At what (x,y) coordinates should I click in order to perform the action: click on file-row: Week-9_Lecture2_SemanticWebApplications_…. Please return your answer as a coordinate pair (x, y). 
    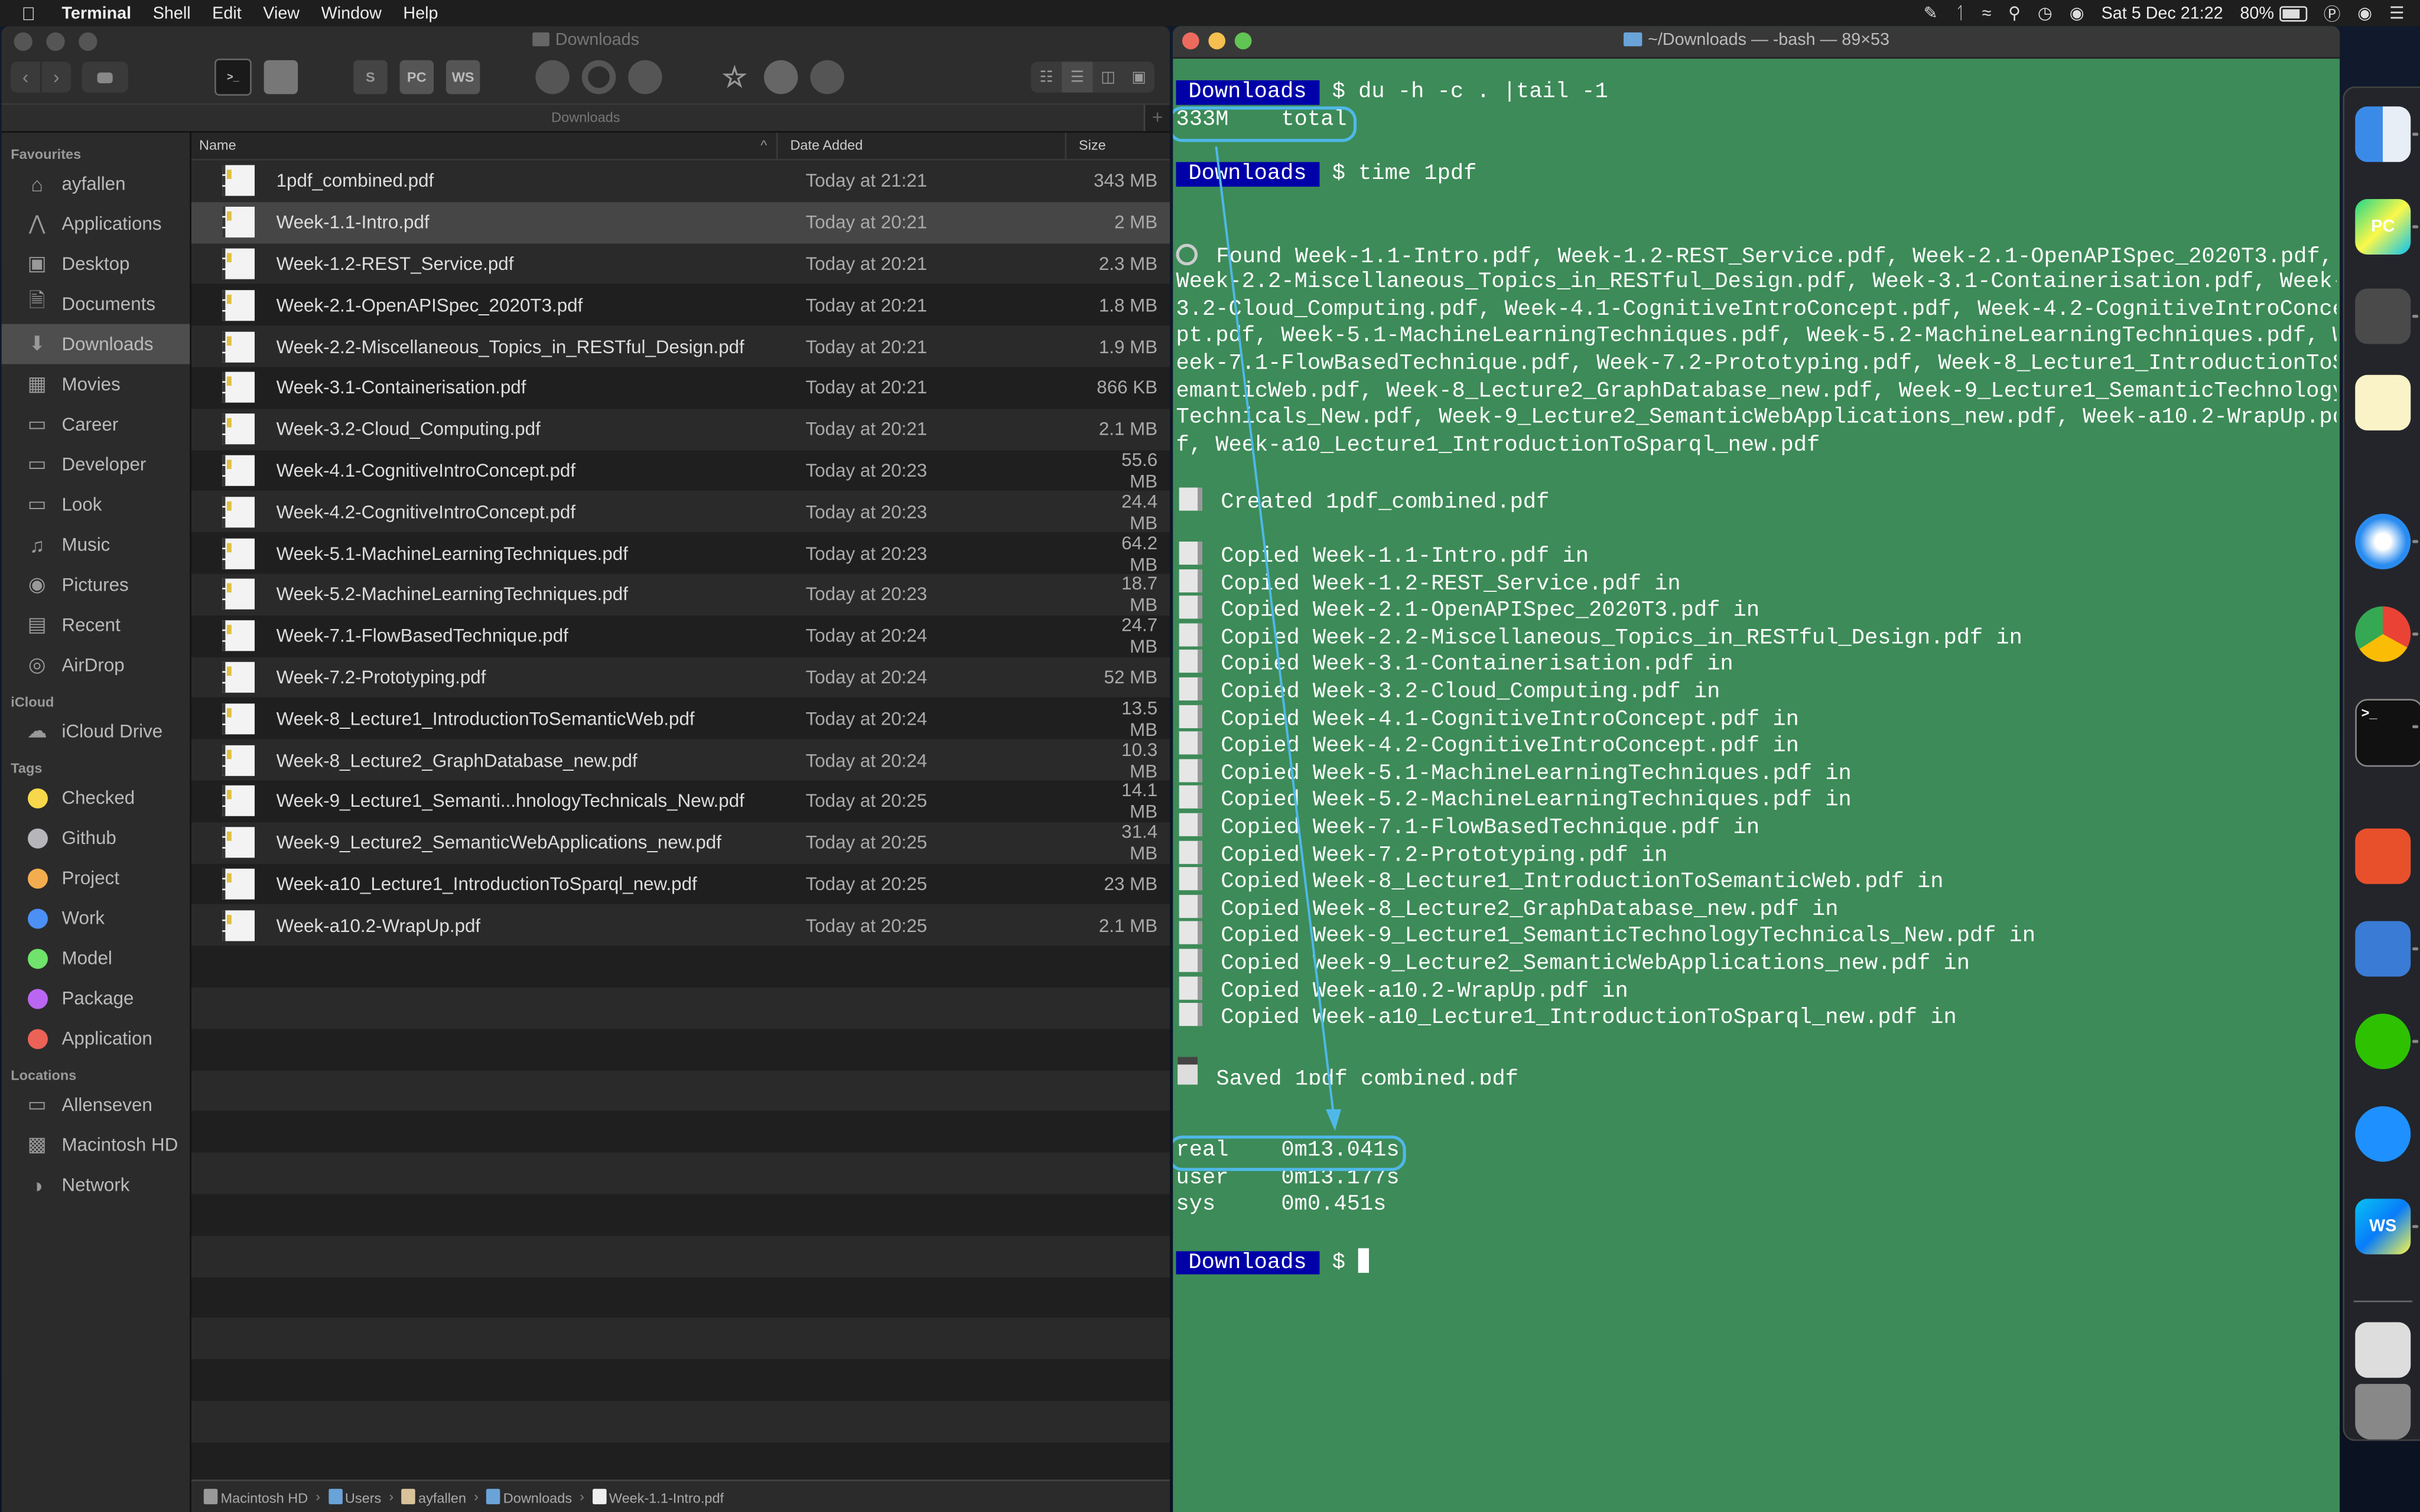
    Looking at the image, I should click on (680, 842).